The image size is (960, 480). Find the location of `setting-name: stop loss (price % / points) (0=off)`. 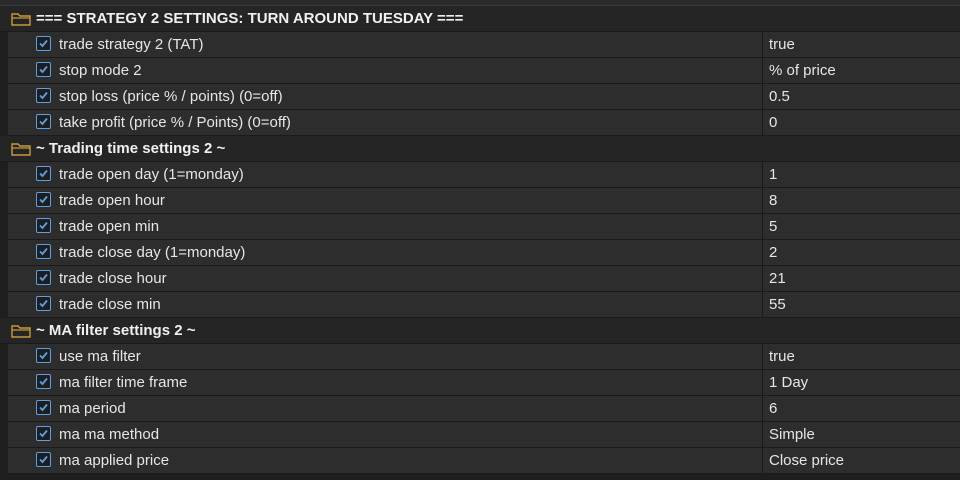

setting-name: stop loss (price % / points) (0=off) is located at coordinates (171, 96).